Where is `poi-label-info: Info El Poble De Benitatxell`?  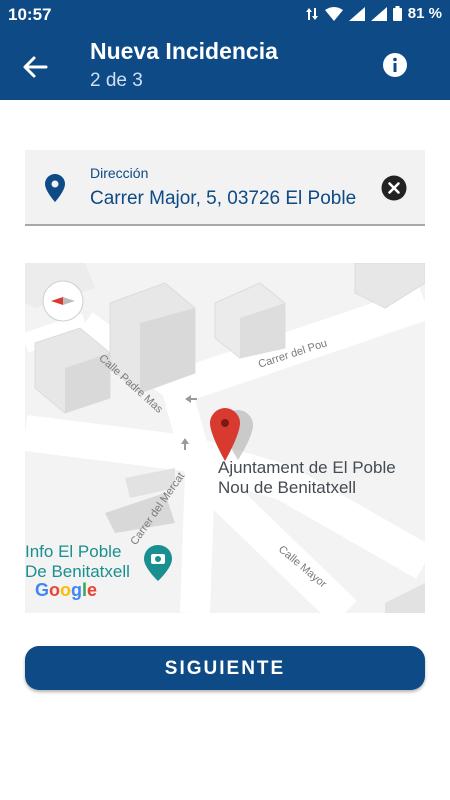
poi-label-info: Info El Poble De Benitatxell is located at coordinates (77, 562).